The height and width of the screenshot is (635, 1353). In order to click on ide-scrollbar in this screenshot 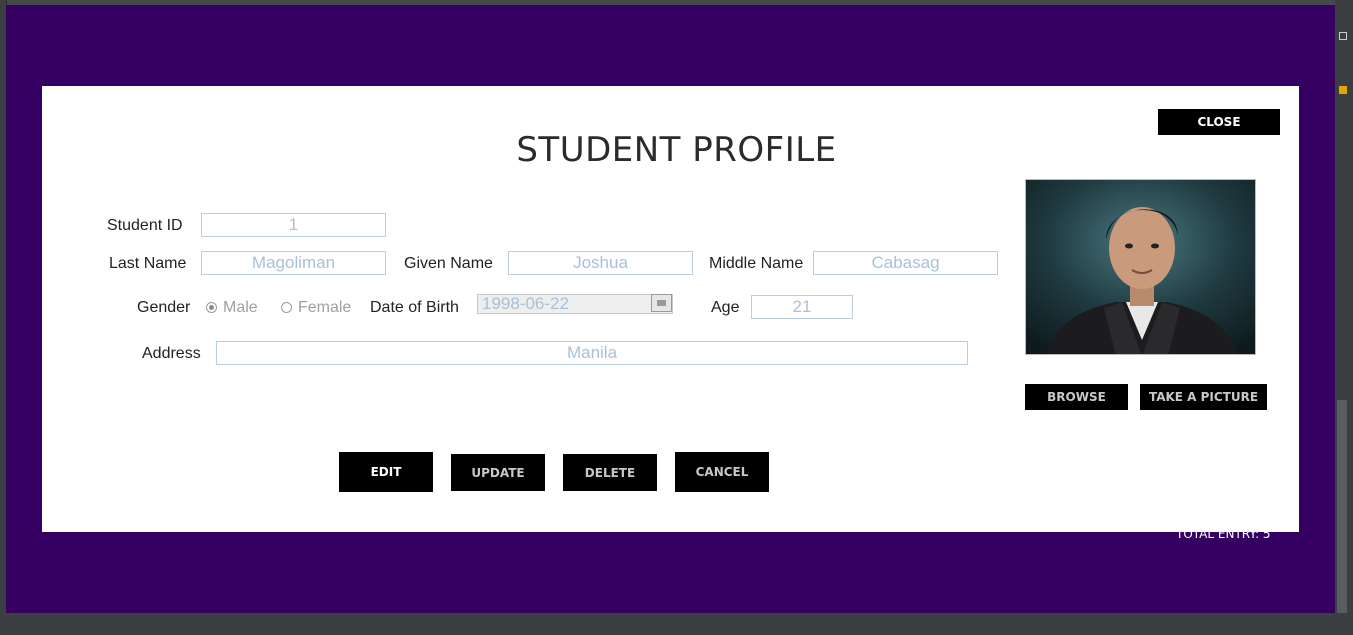, I will do `click(1342, 515)`.